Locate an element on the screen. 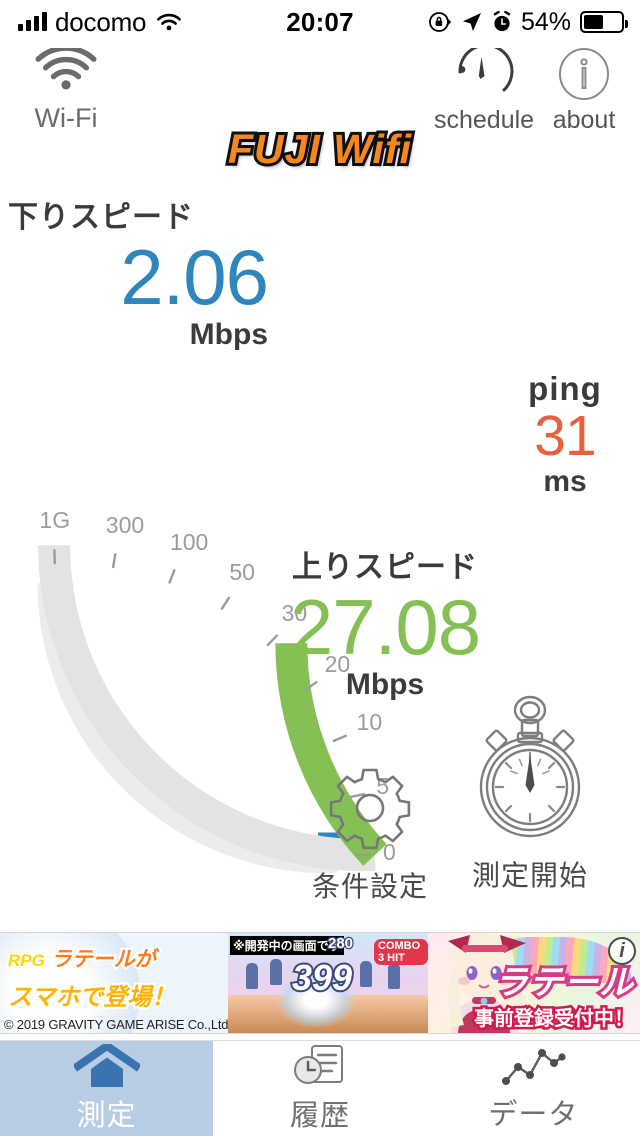  upload-readout: 上りスピード 27.08 Mbps is located at coordinates (385, 622).